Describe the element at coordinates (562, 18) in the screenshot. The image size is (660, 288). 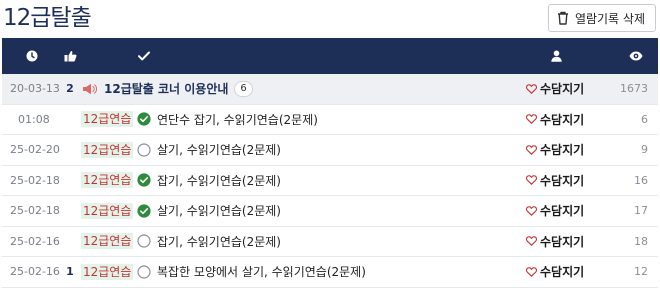
I see `trash-icon` at that location.